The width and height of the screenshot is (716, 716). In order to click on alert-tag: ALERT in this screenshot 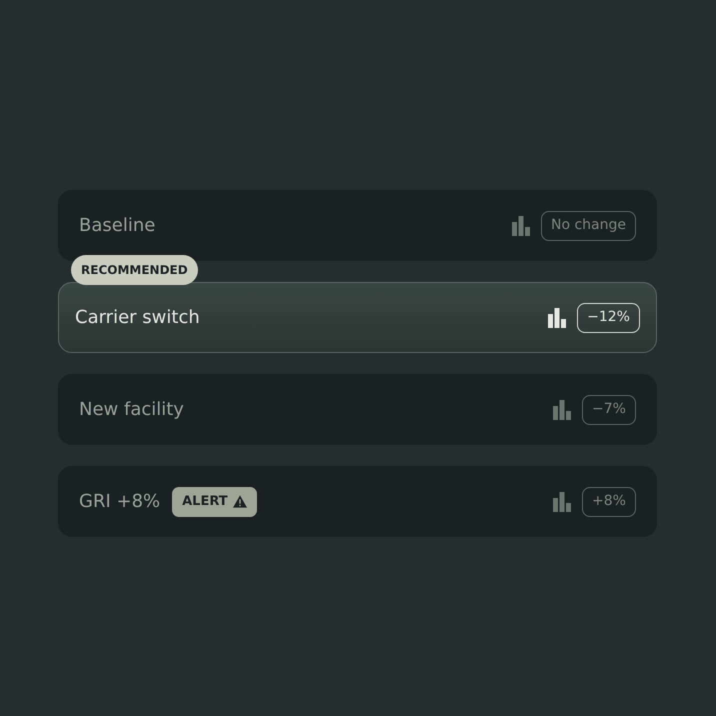, I will do `click(214, 501)`.